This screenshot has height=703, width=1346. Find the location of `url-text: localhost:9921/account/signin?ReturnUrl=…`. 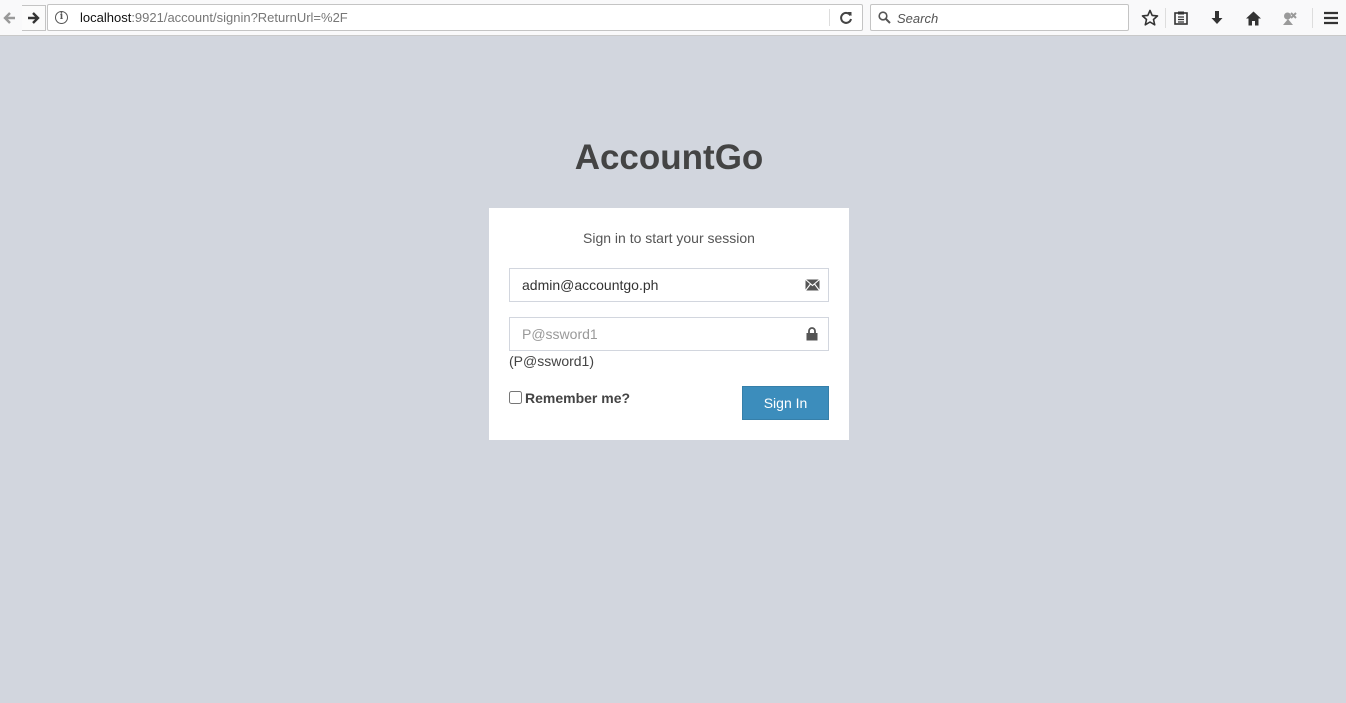

url-text: localhost:9921/account/signin?ReturnUrl=… is located at coordinates (214, 17).